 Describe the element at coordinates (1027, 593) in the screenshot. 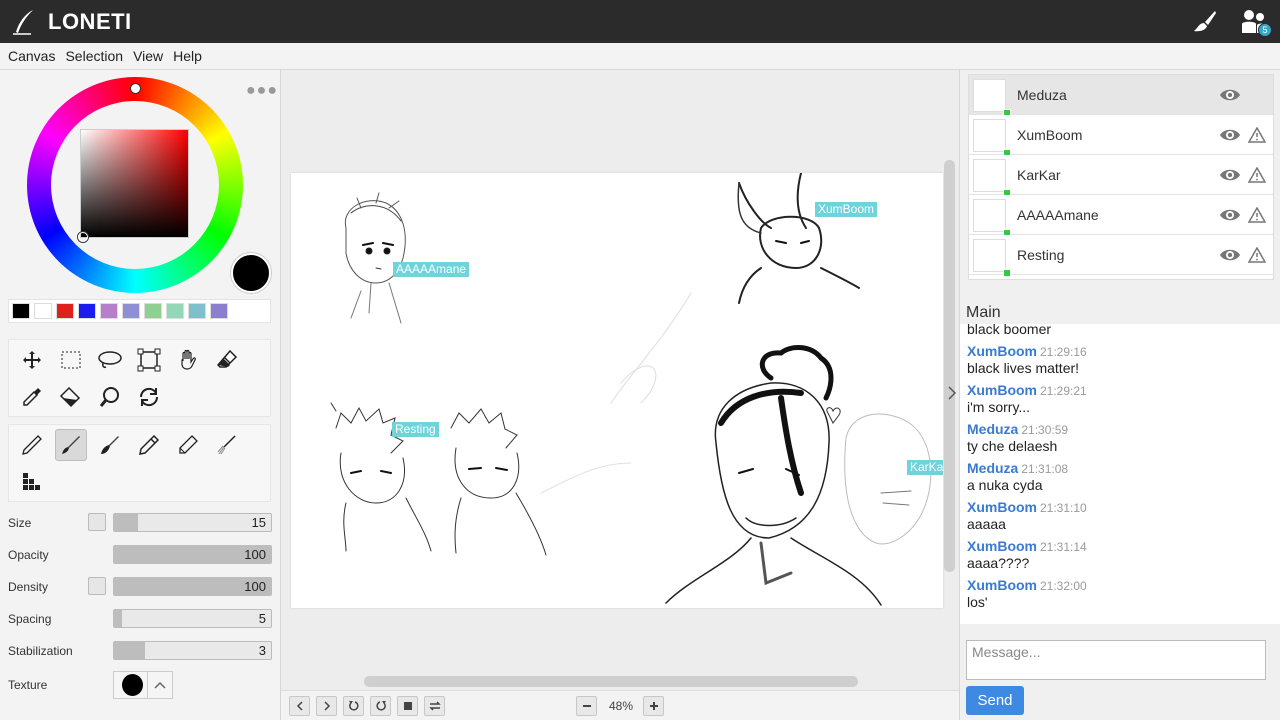

I see `chat-message: XumBoom 21:32:00 los'` at that location.